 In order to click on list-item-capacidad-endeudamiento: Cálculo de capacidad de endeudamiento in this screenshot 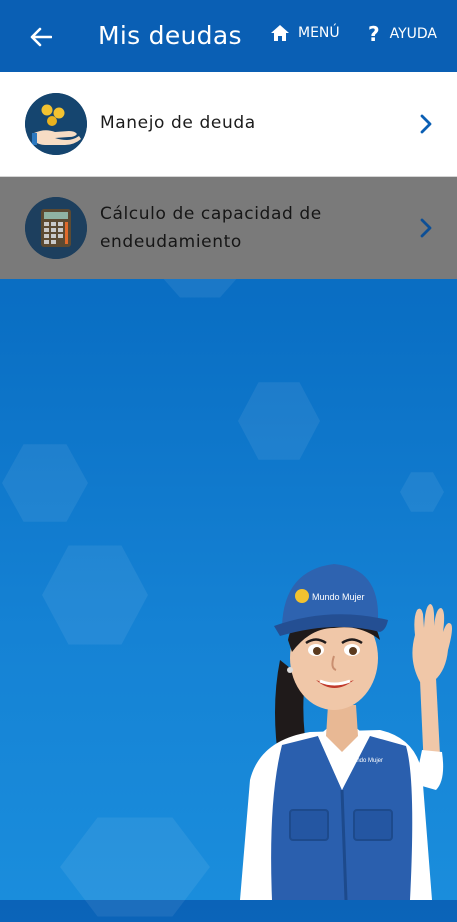, I will do `click(228, 228)`.